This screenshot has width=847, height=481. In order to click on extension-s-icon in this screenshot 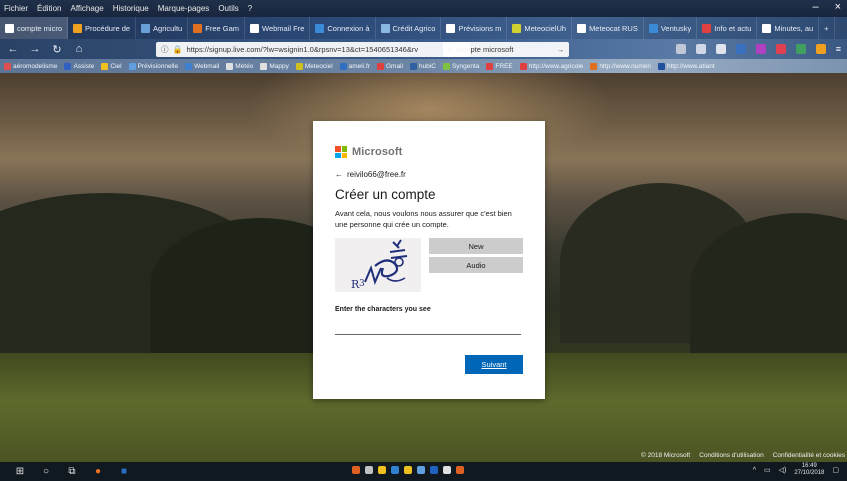, I will do `click(720, 49)`.